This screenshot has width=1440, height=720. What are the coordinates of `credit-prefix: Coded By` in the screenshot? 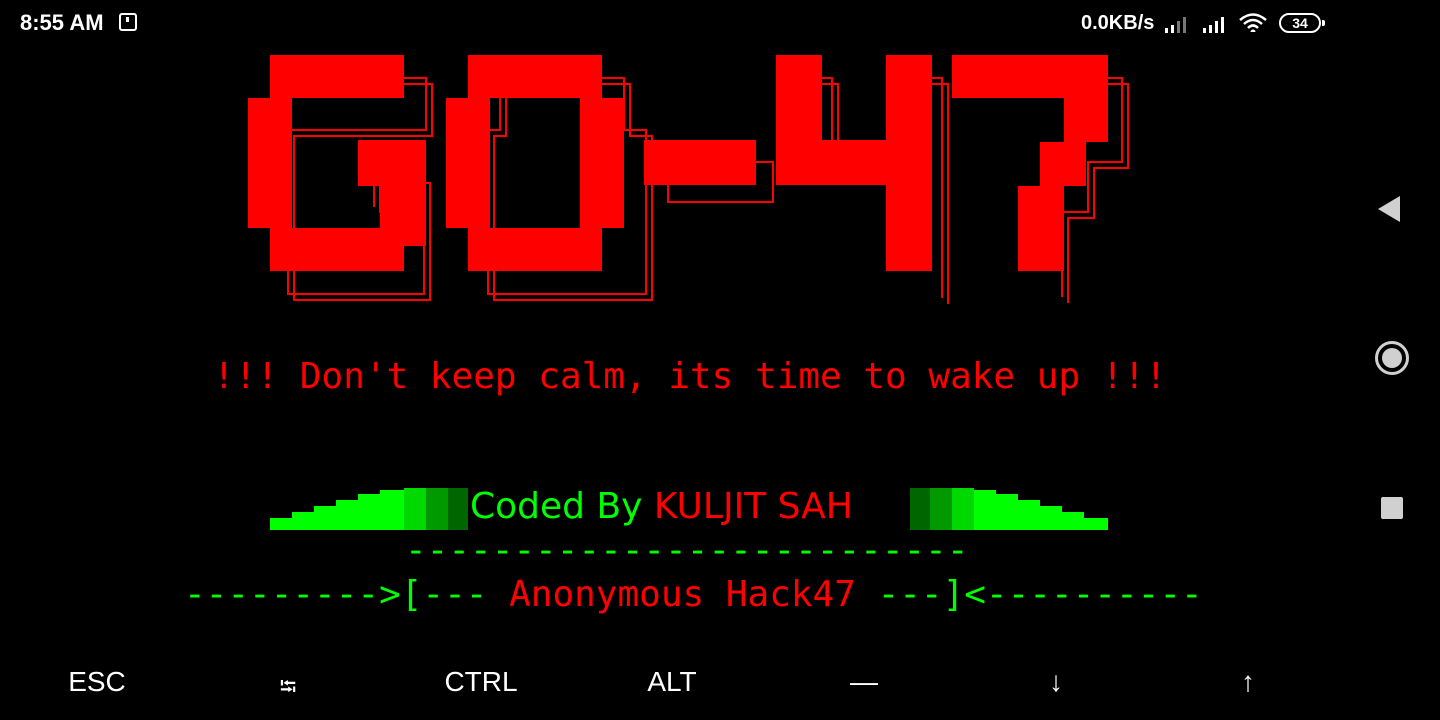 It's located at (562, 506).